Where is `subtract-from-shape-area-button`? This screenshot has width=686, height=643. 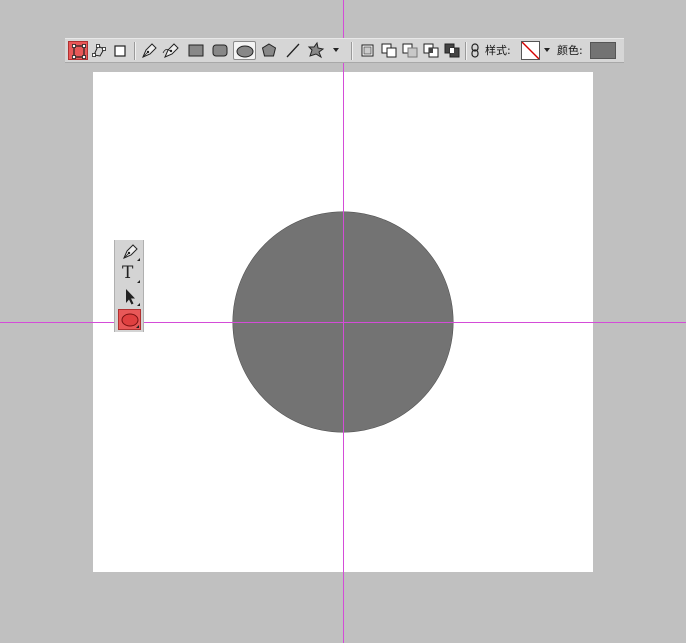
subtract-from-shape-area-button is located at coordinates (410, 50).